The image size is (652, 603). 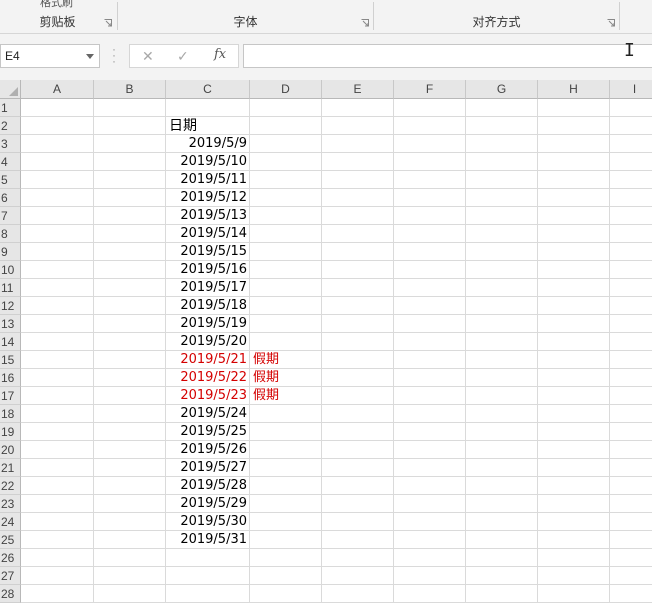 I want to click on date-cell: 2019/5/27, so click(x=206, y=468).